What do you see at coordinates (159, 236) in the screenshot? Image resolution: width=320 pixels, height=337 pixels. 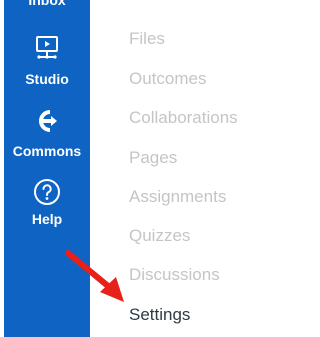 I see `course-nav-quizzes: Quizzes` at bounding box center [159, 236].